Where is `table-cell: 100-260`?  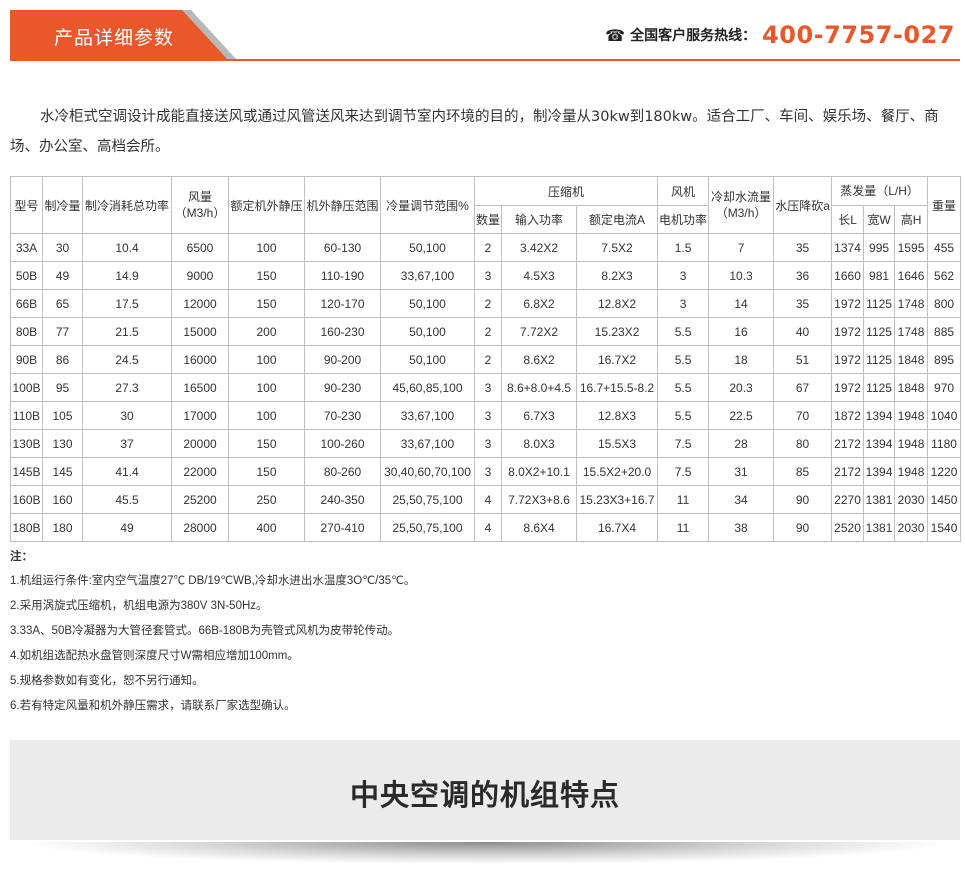 table-cell: 100-260 is located at coordinates (342, 443).